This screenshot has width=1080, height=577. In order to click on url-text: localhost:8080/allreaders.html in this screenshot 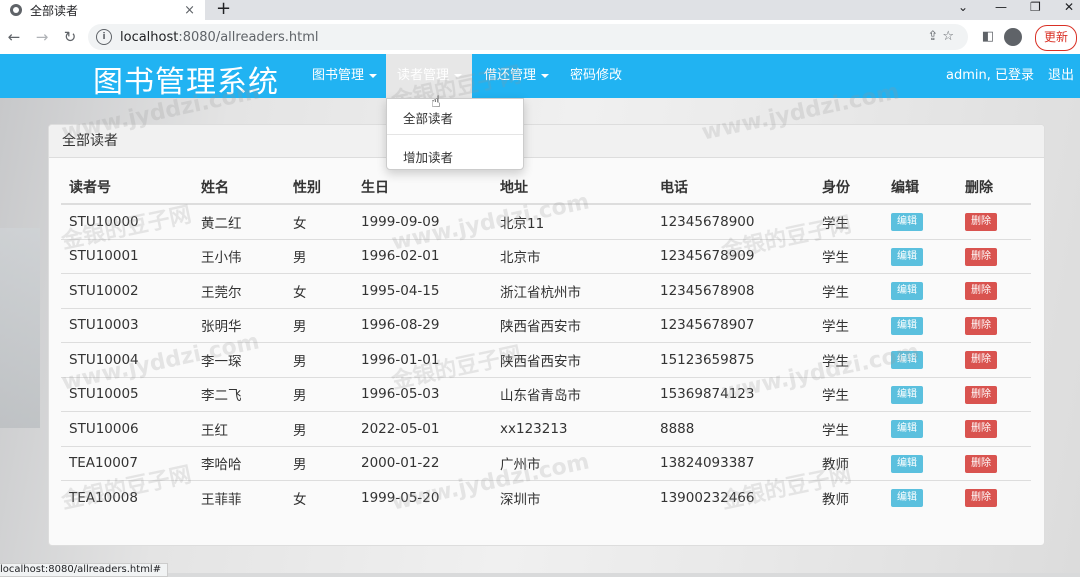, I will do `click(219, 37)`.